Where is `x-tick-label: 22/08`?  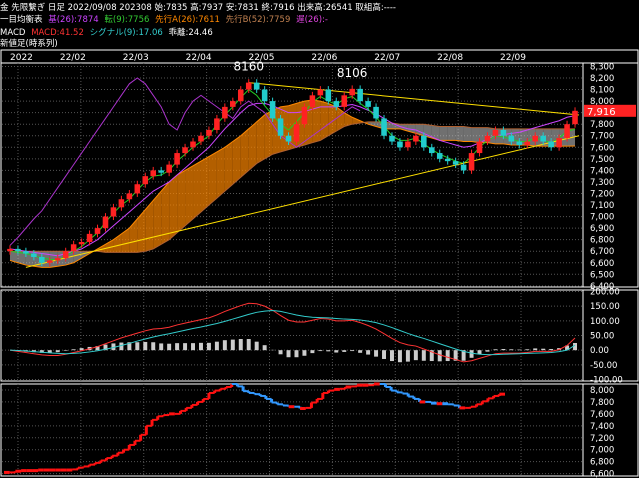 x-tick-label: 22/08 is located at coordinates (450, 58).